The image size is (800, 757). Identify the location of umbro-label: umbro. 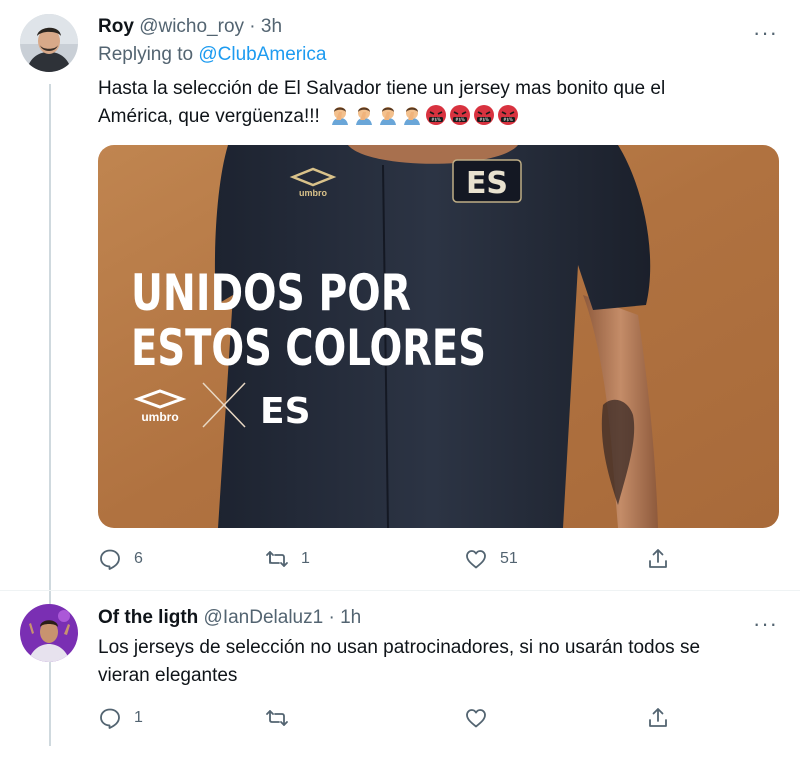
(159, 417).